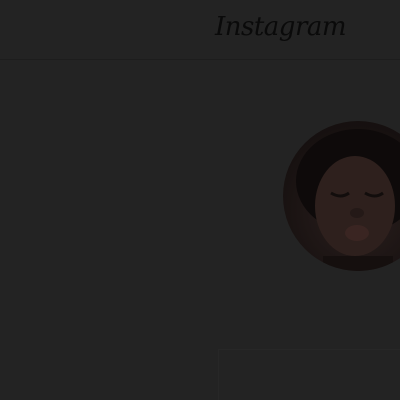 The image size is (400, 400). Describe the element at coordinates (281, 27) in the screenshot. I see `instagram-logo: Instagram` at that location.